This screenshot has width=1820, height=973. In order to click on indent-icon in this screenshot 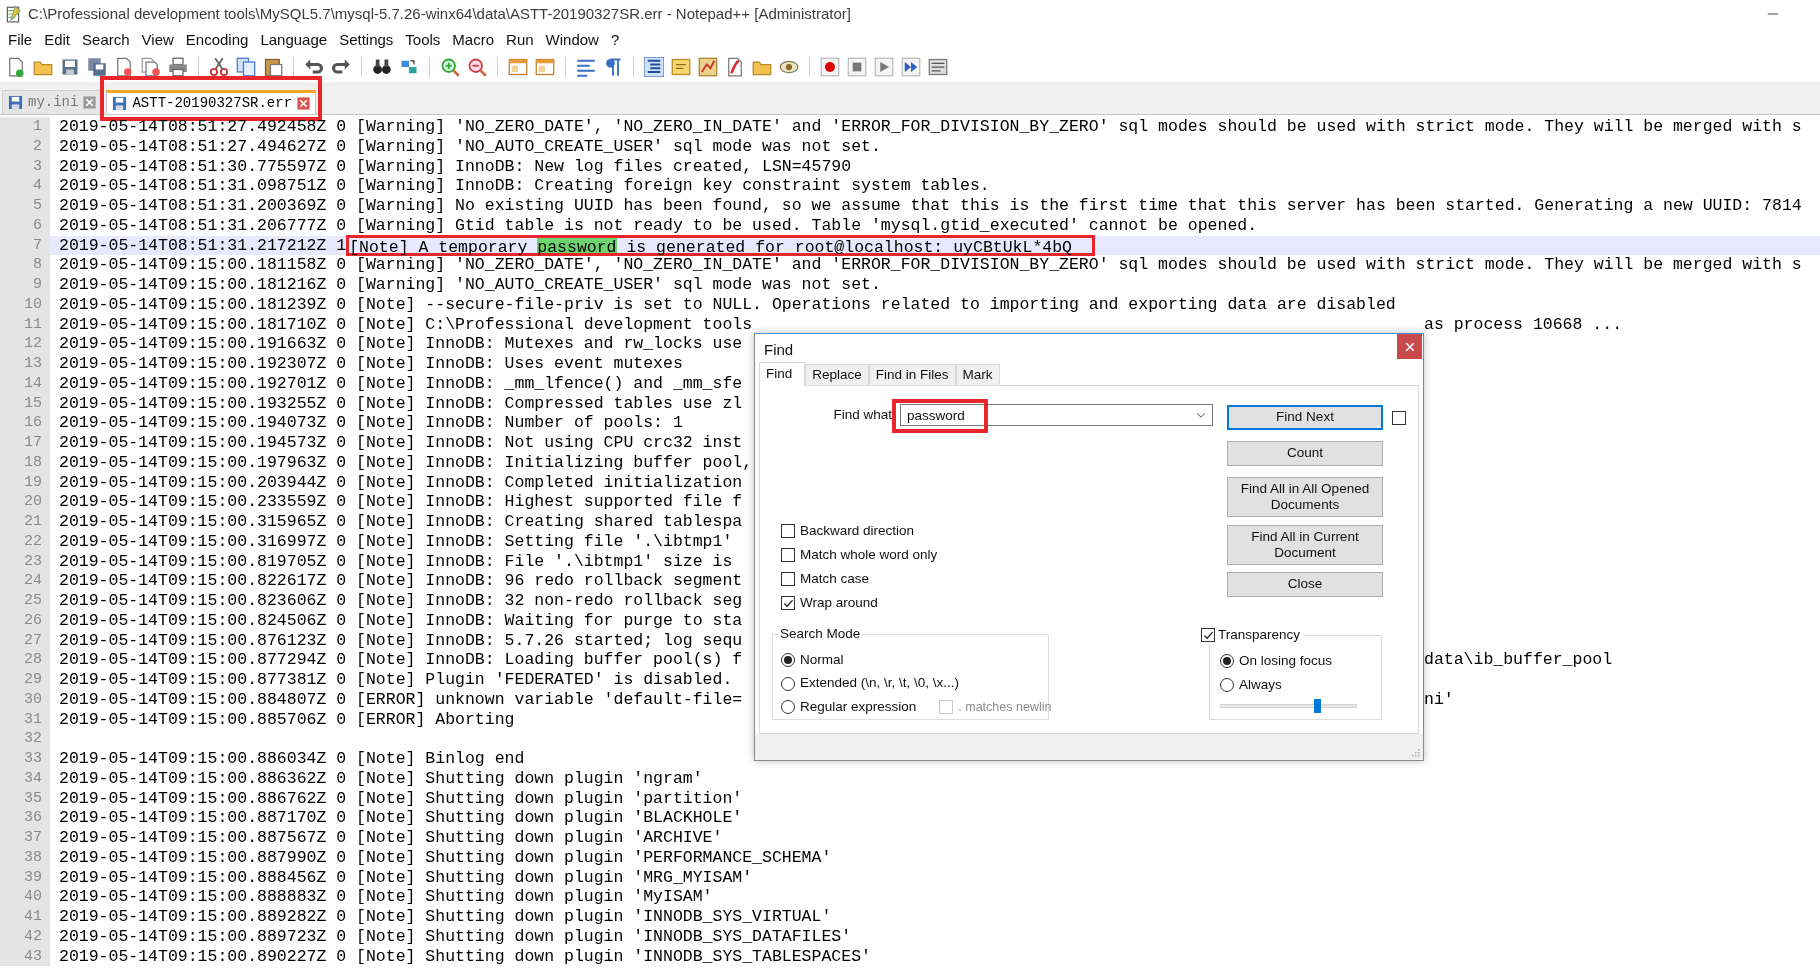, I will do `click(654, 67)`.